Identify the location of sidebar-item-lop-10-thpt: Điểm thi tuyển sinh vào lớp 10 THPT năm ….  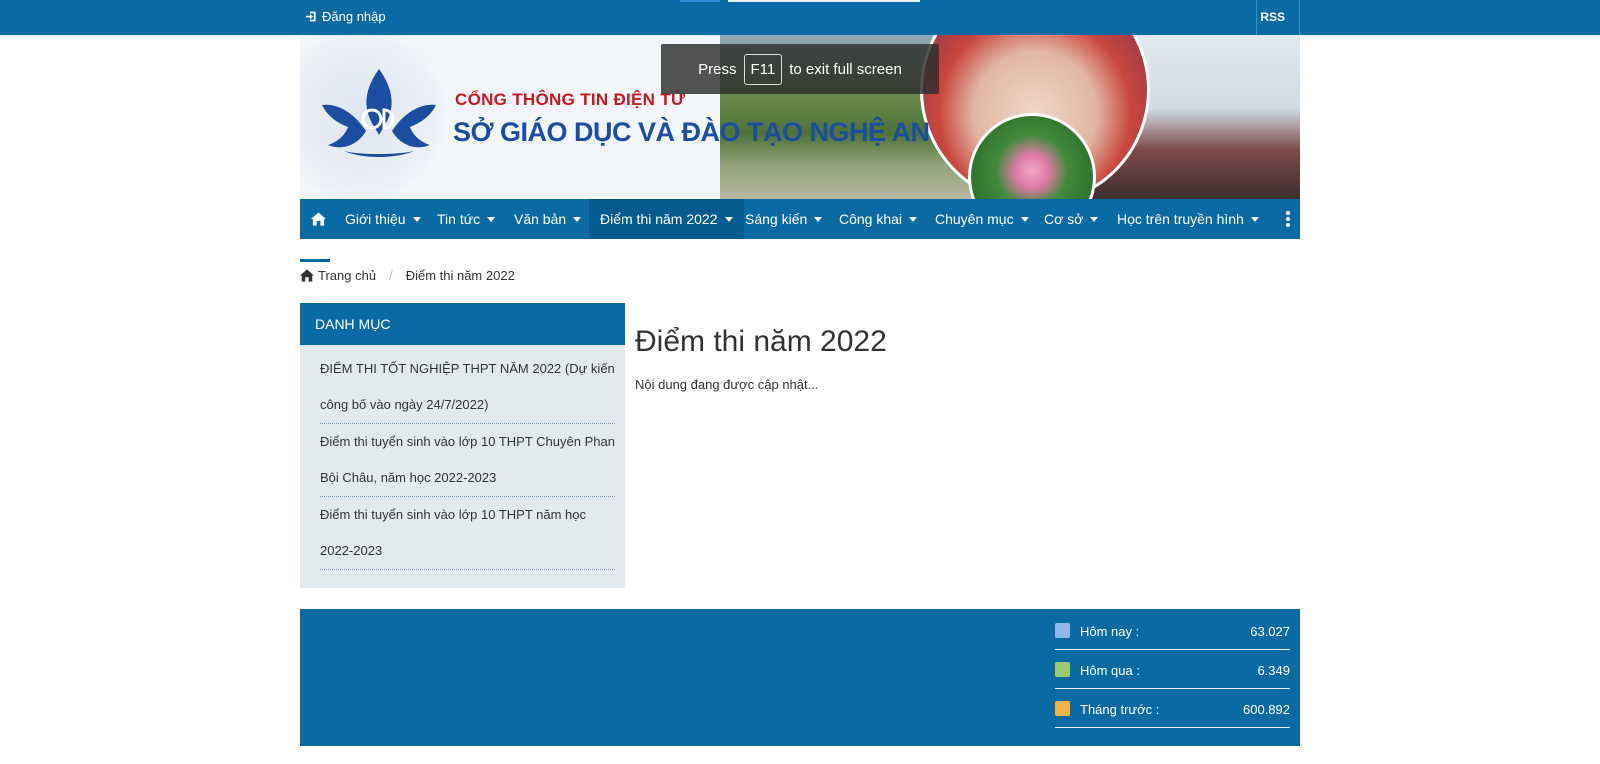
(467, 533).